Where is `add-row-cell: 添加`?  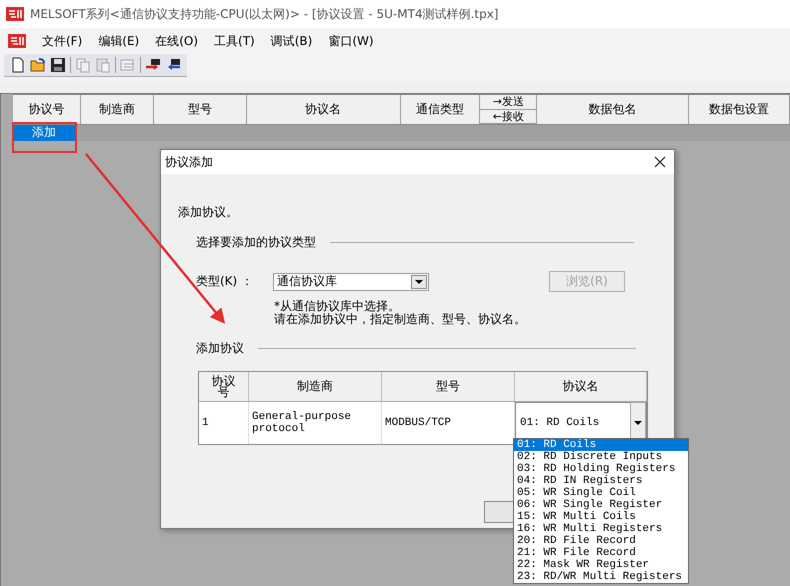
add-row-cell: 添加 is located at coordinates (44, 133).